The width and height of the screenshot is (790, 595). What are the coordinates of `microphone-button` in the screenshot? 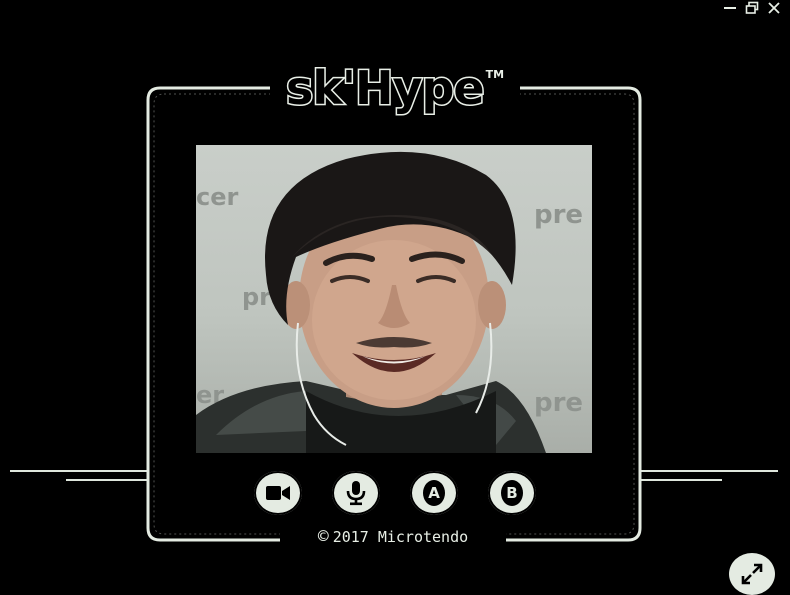 It's located at (356, 493).